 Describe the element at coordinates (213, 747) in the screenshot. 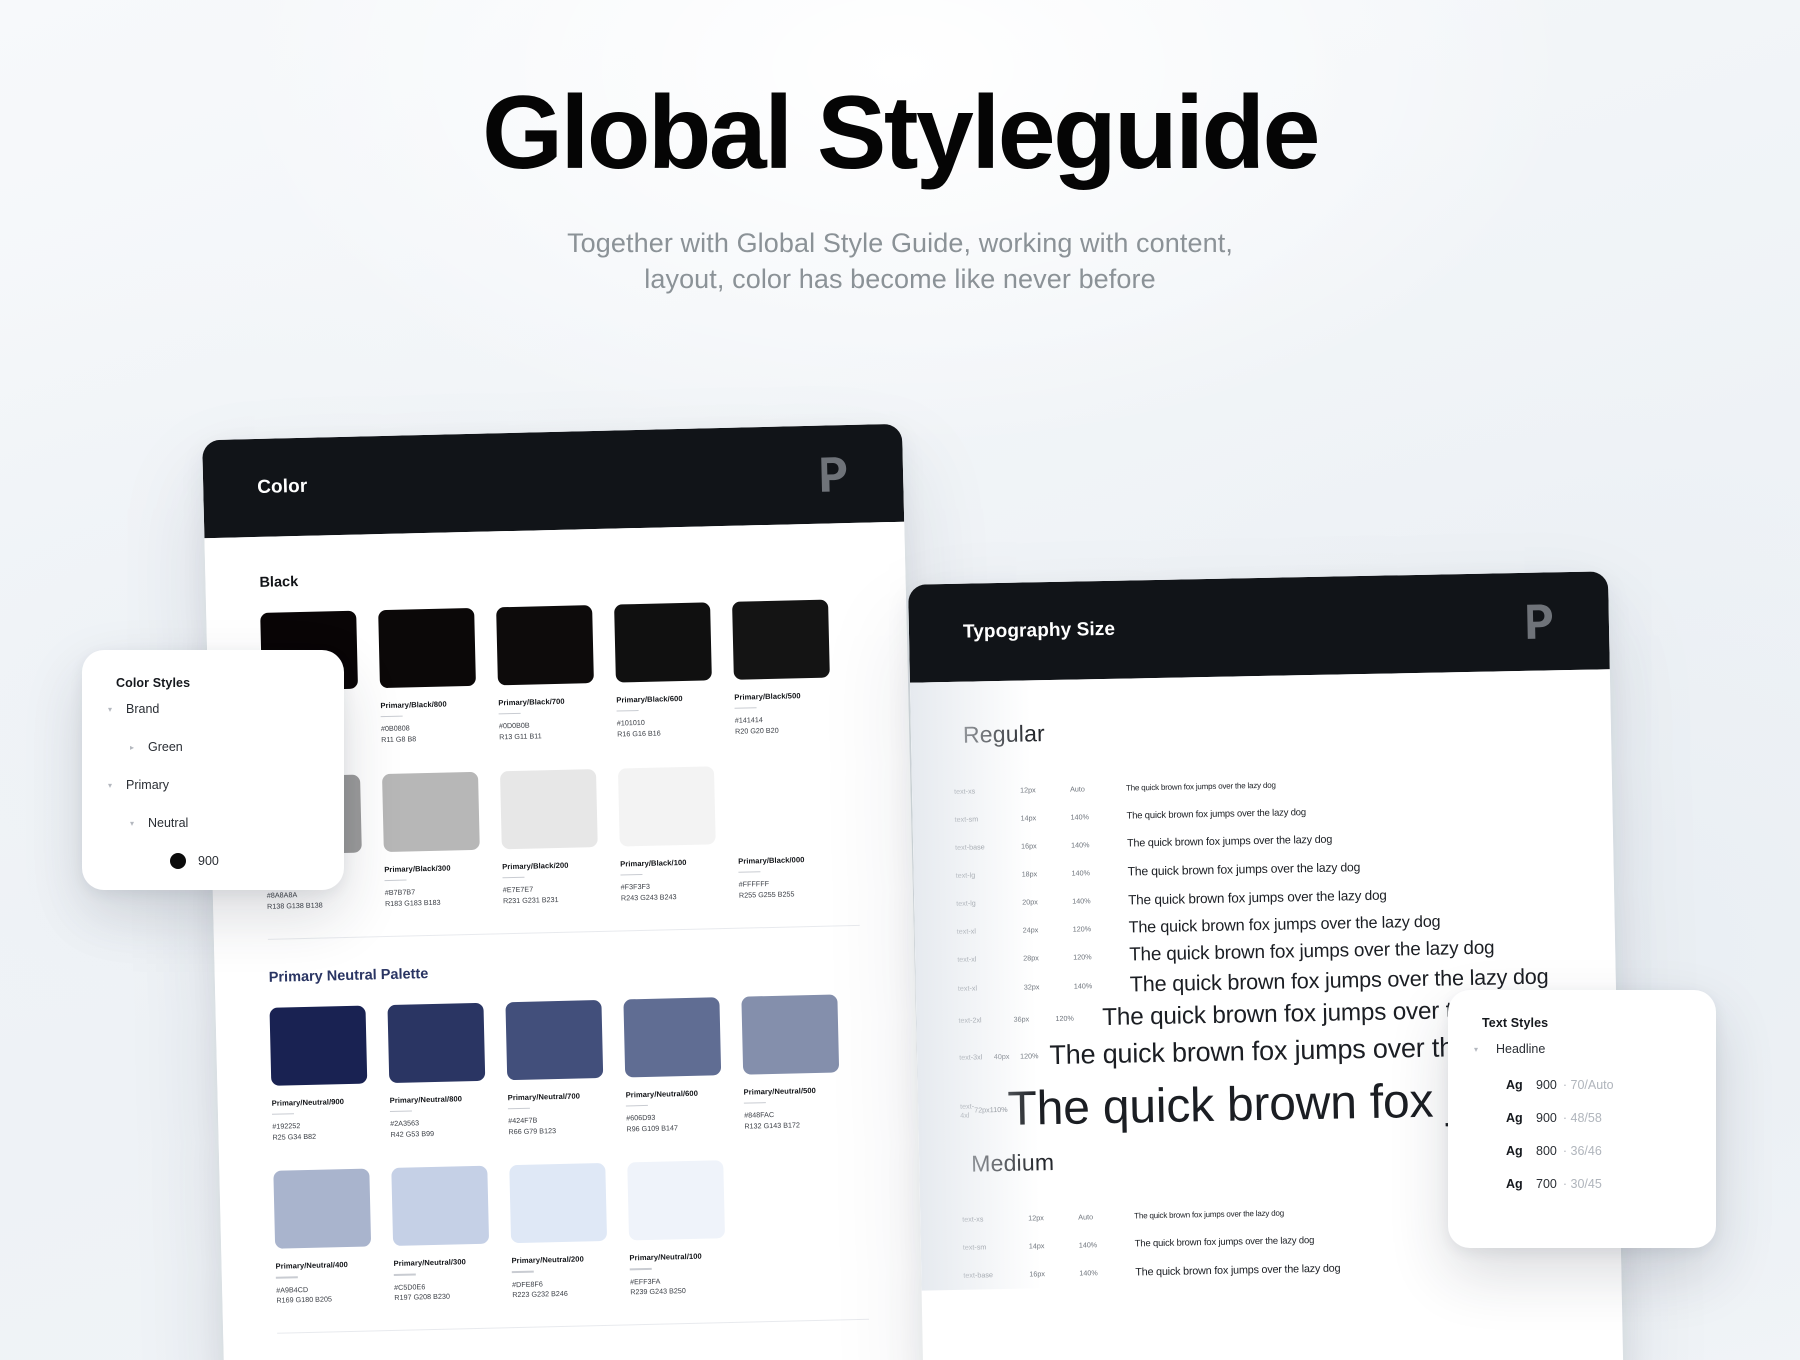

I see `color-style-tree-item: ▸ Green` at that location.